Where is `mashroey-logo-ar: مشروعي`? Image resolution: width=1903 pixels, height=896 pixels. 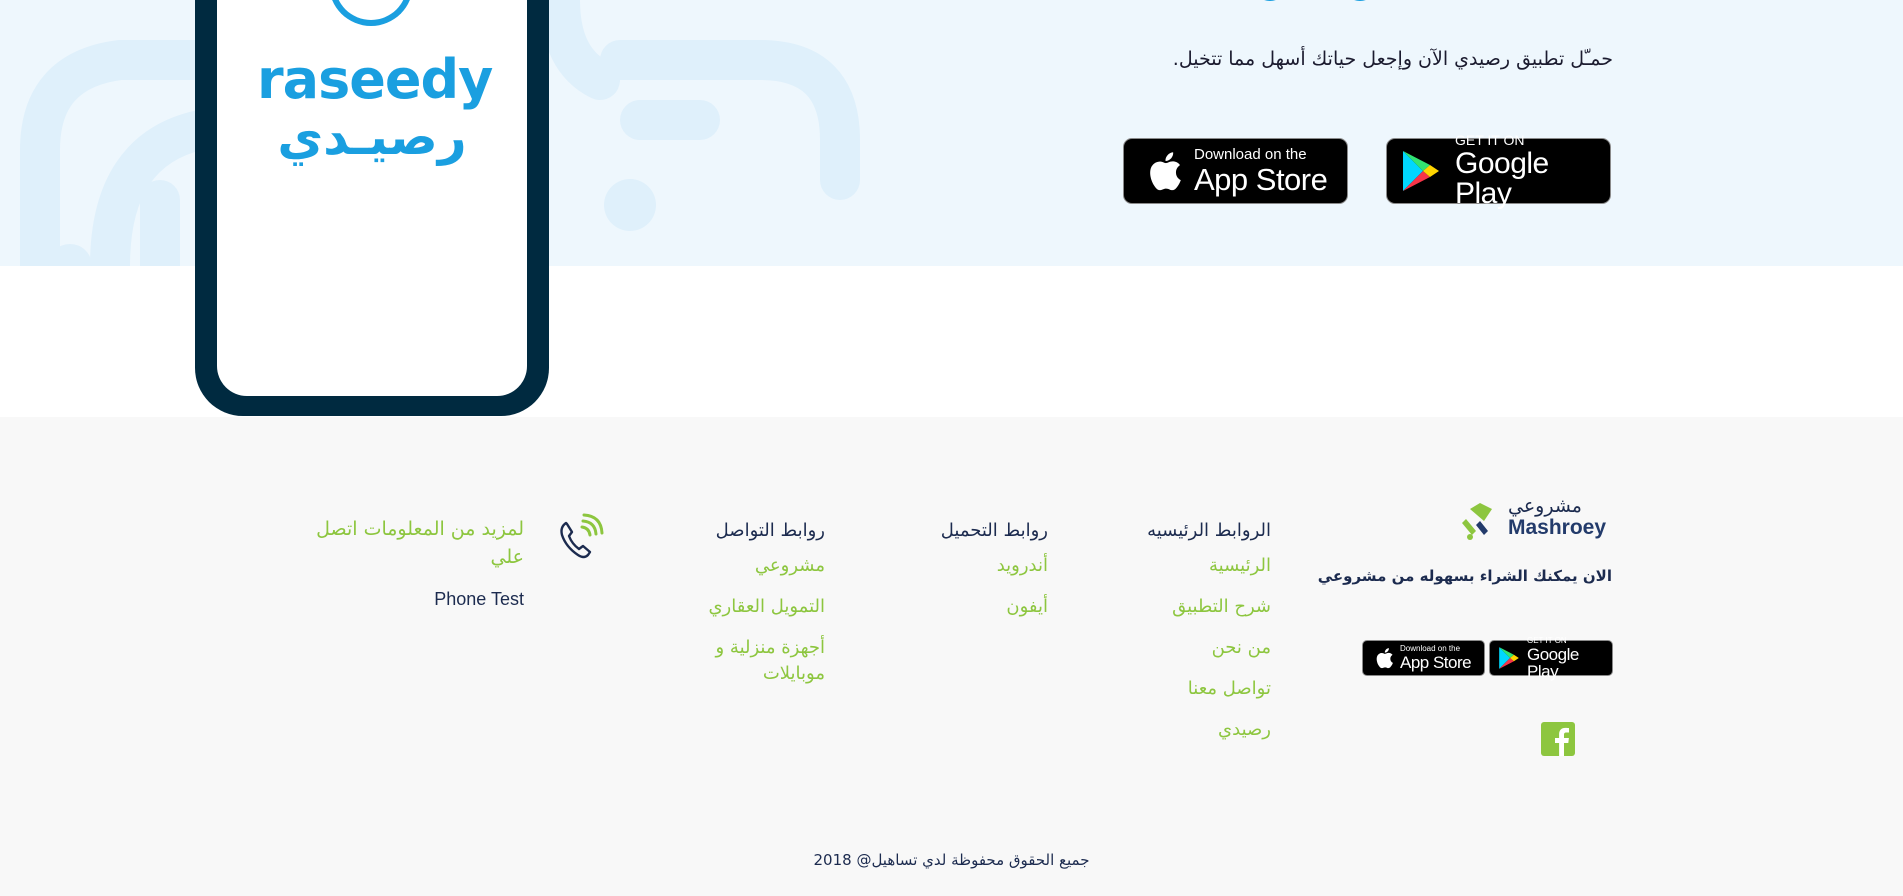 mashroey-logo-ar: مشروعي is located at coordinates (1545, 506).